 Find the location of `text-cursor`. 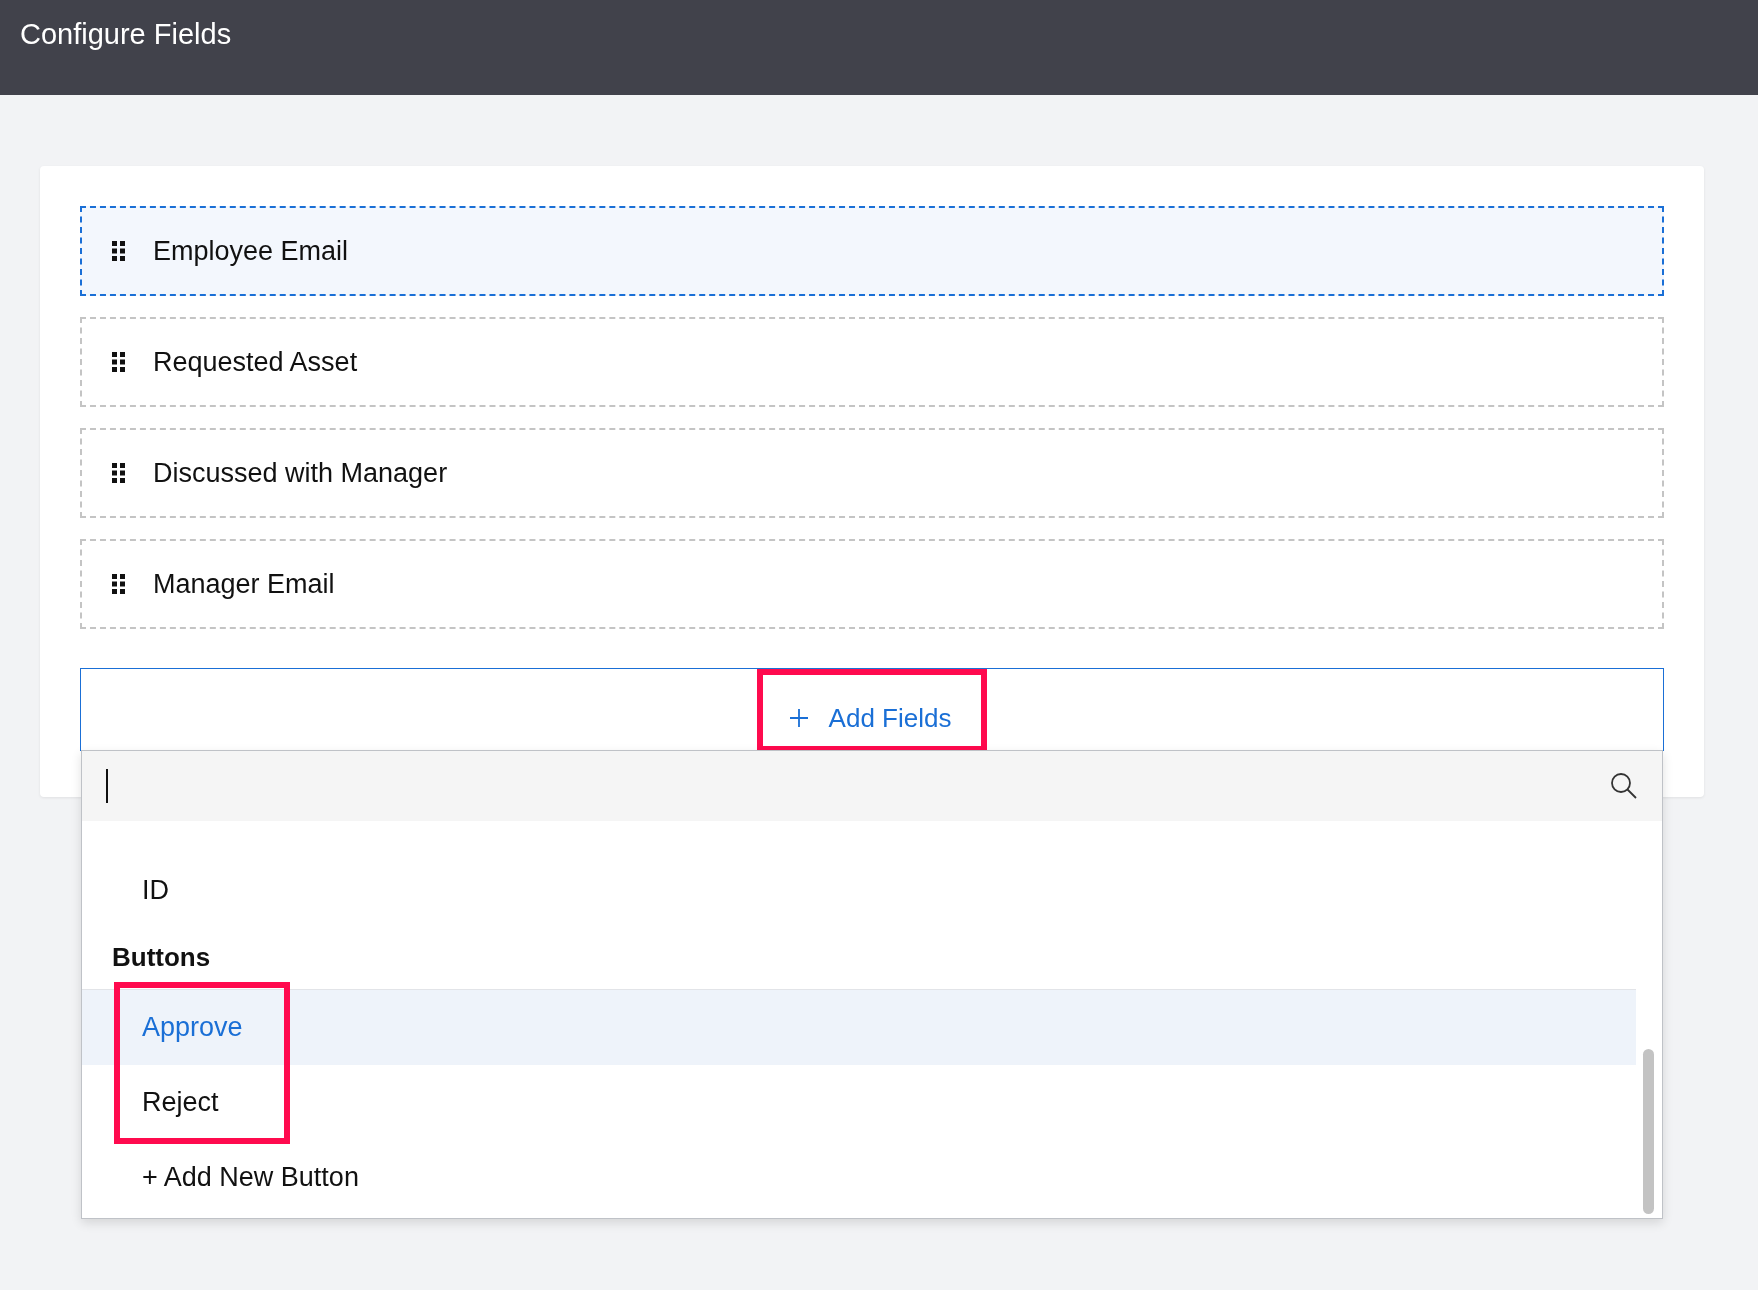

text-cursor is located at coordinates (107, 786).